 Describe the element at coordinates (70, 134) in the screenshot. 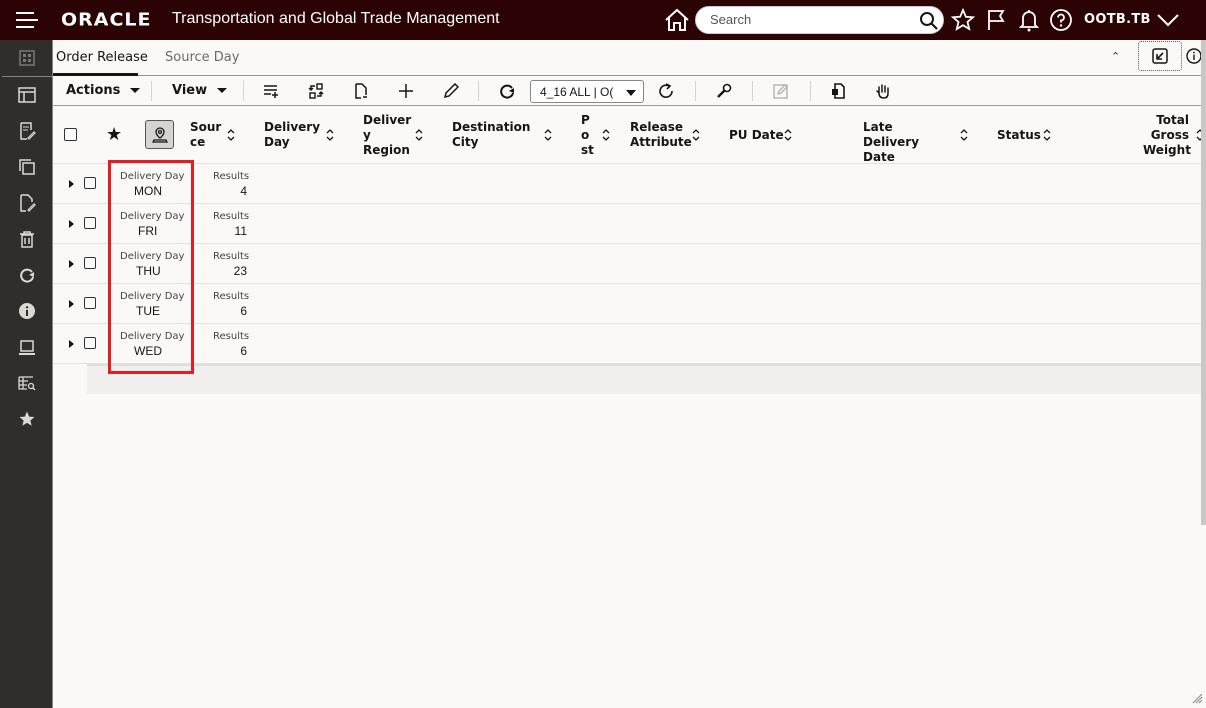

I see `select-all-checkbox` at that location.